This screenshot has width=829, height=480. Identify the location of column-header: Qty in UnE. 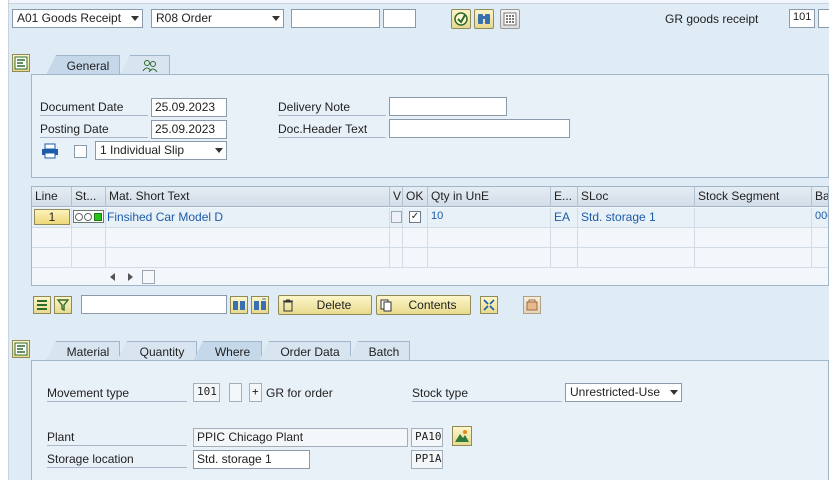
(489, 197).